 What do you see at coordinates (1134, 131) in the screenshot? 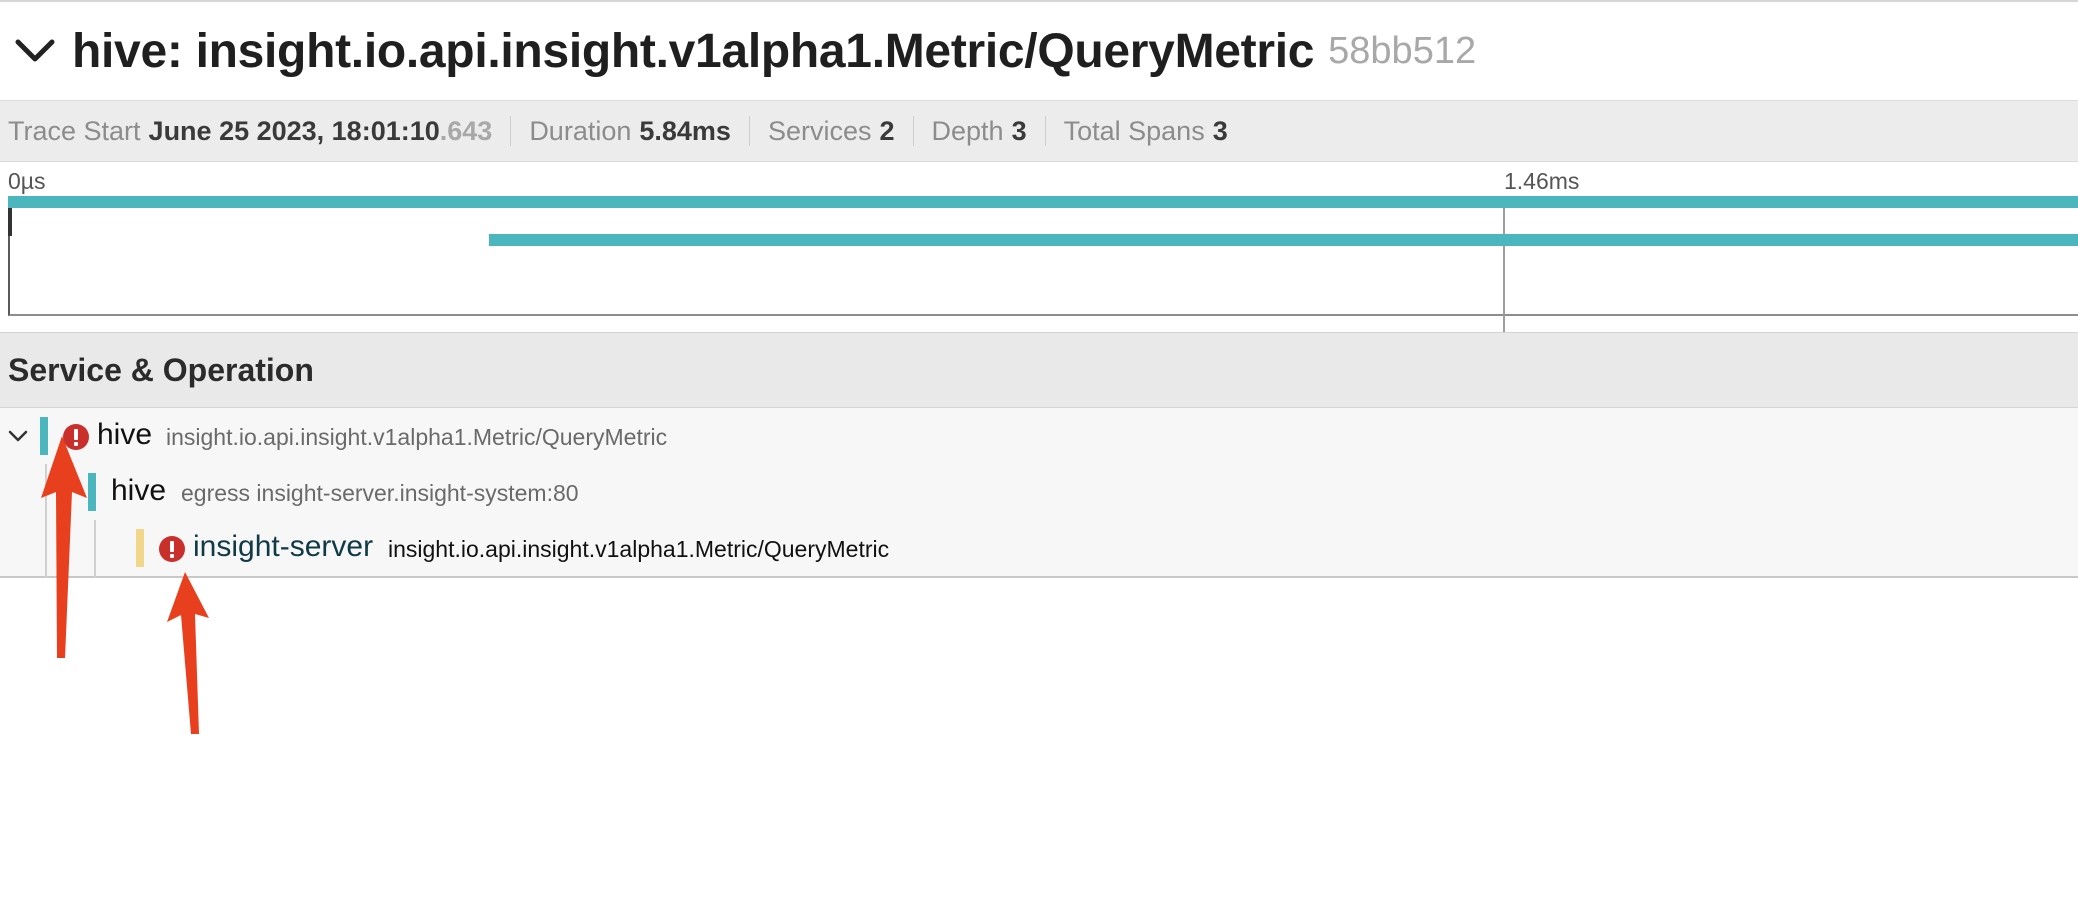
I see `meta-label: Total Spans` at bounding box center [1134, 131].